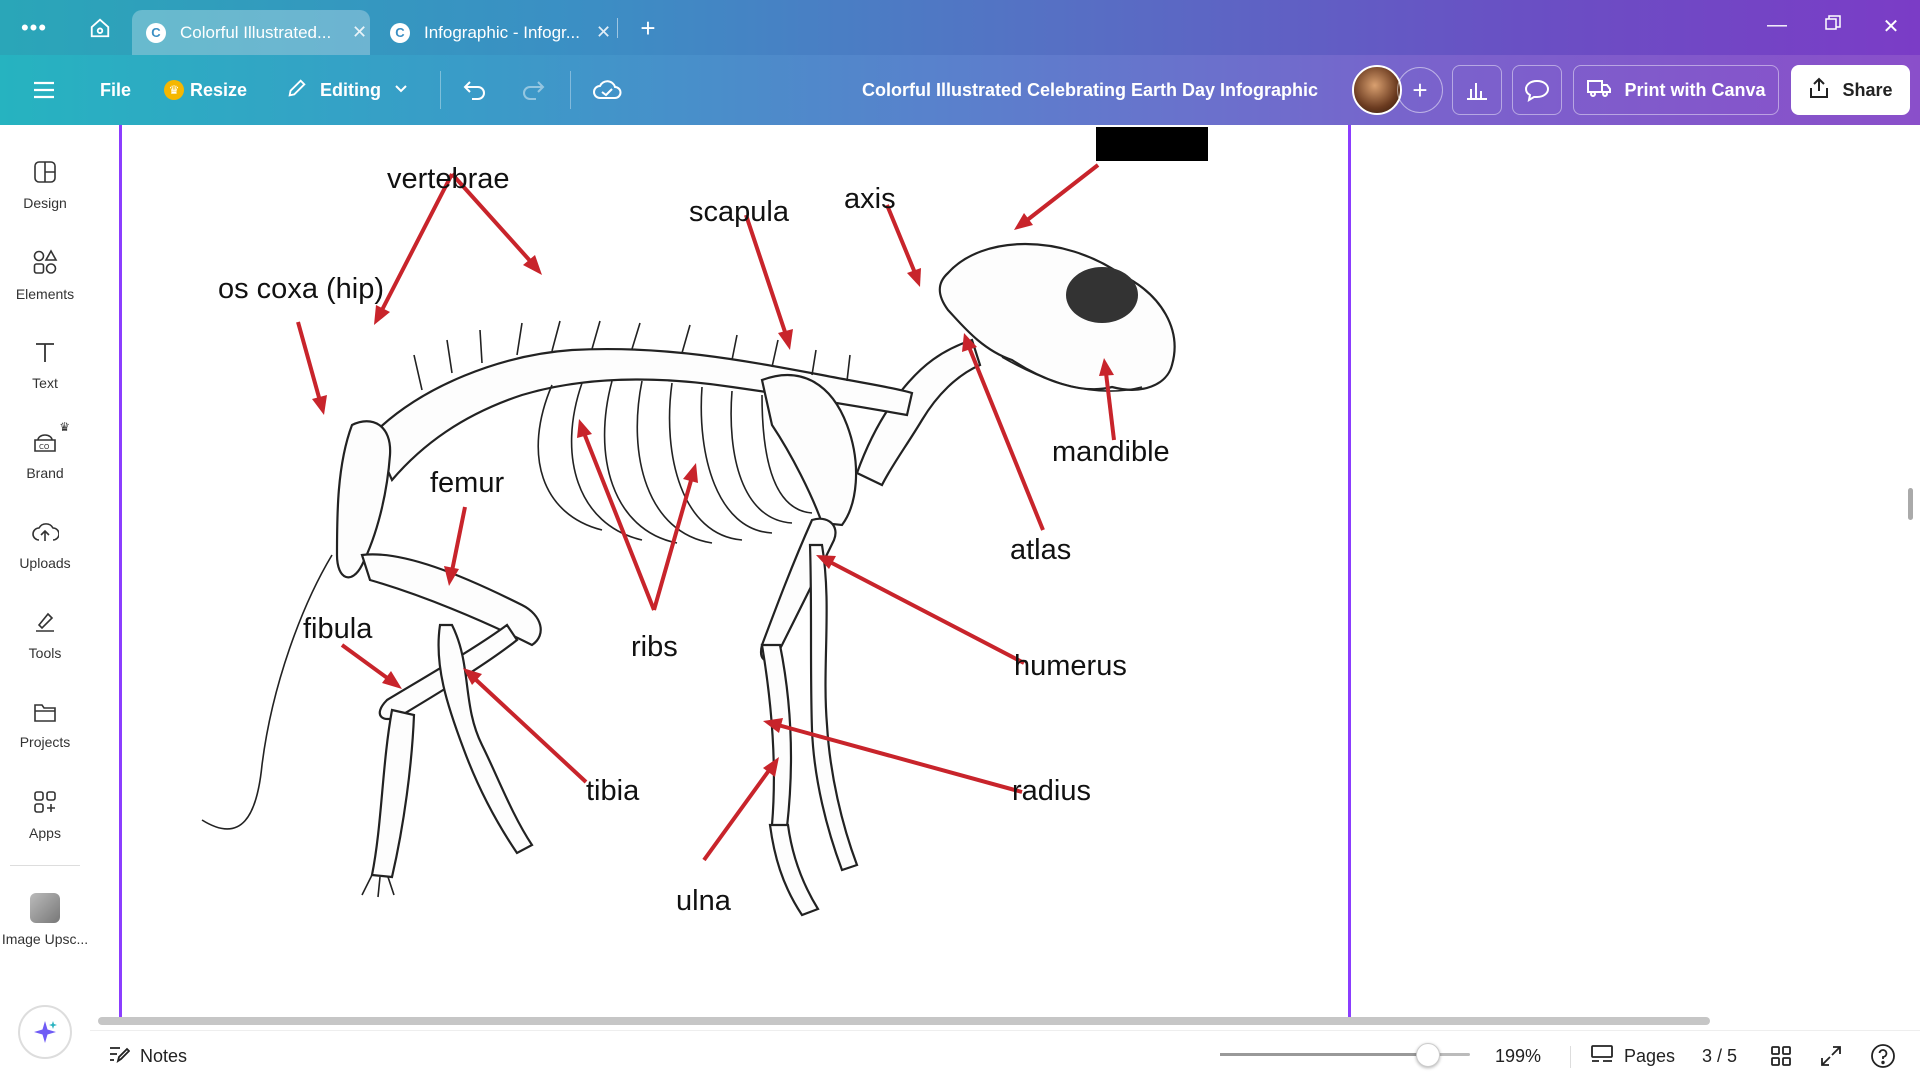 This screenshot has width=1920, height=1081. What do you see at coordinates (1883, 1056) in the screenshot?
I see `help-icon` at bounding box center [1883, 1056].